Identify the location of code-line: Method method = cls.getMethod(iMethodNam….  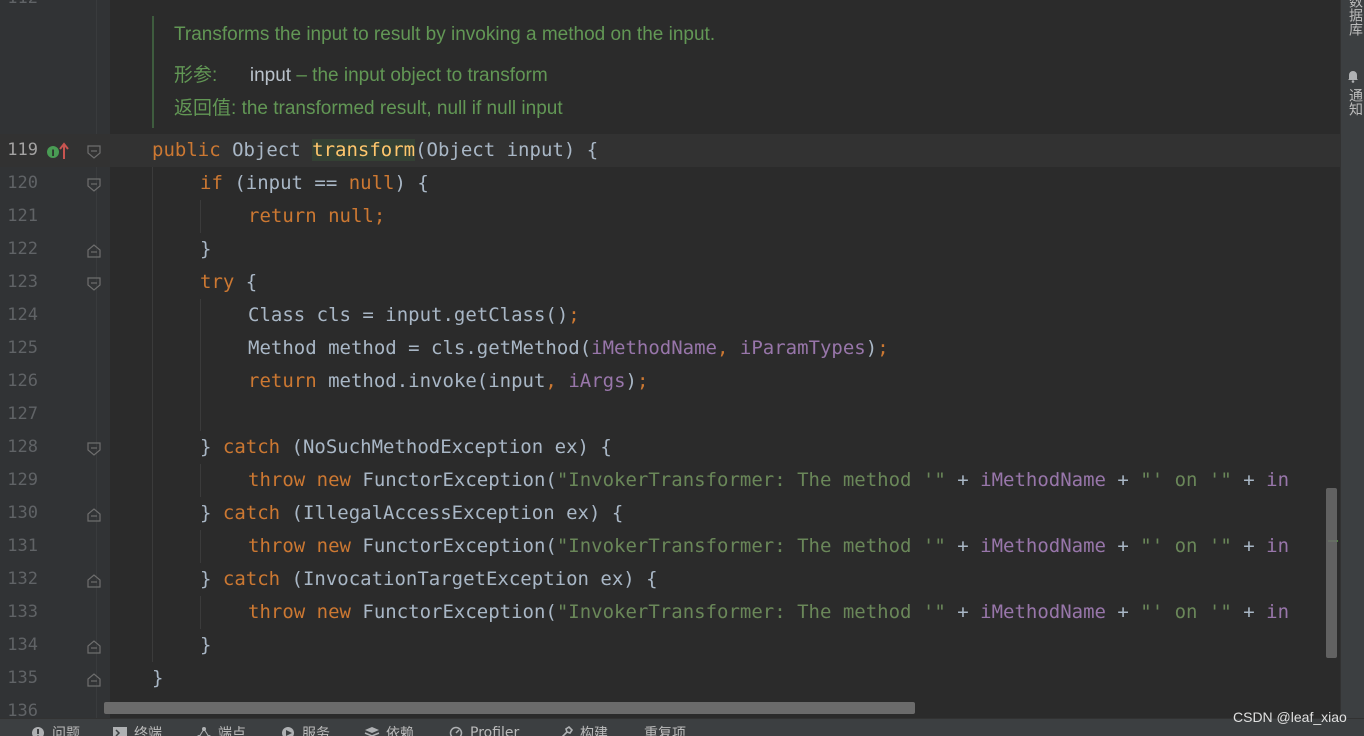
(568, 348).